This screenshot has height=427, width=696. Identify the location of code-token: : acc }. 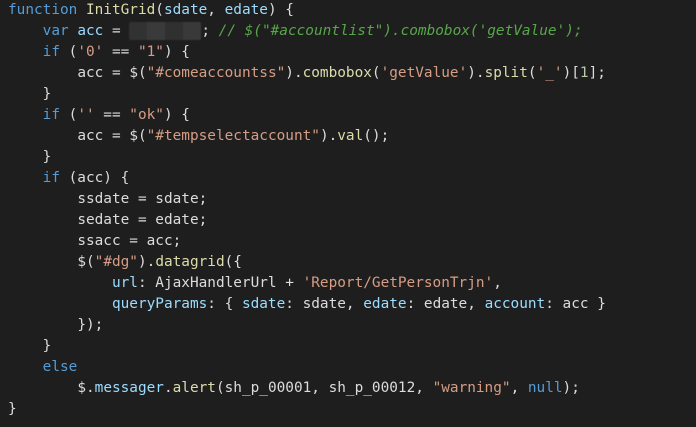
(575, 304).